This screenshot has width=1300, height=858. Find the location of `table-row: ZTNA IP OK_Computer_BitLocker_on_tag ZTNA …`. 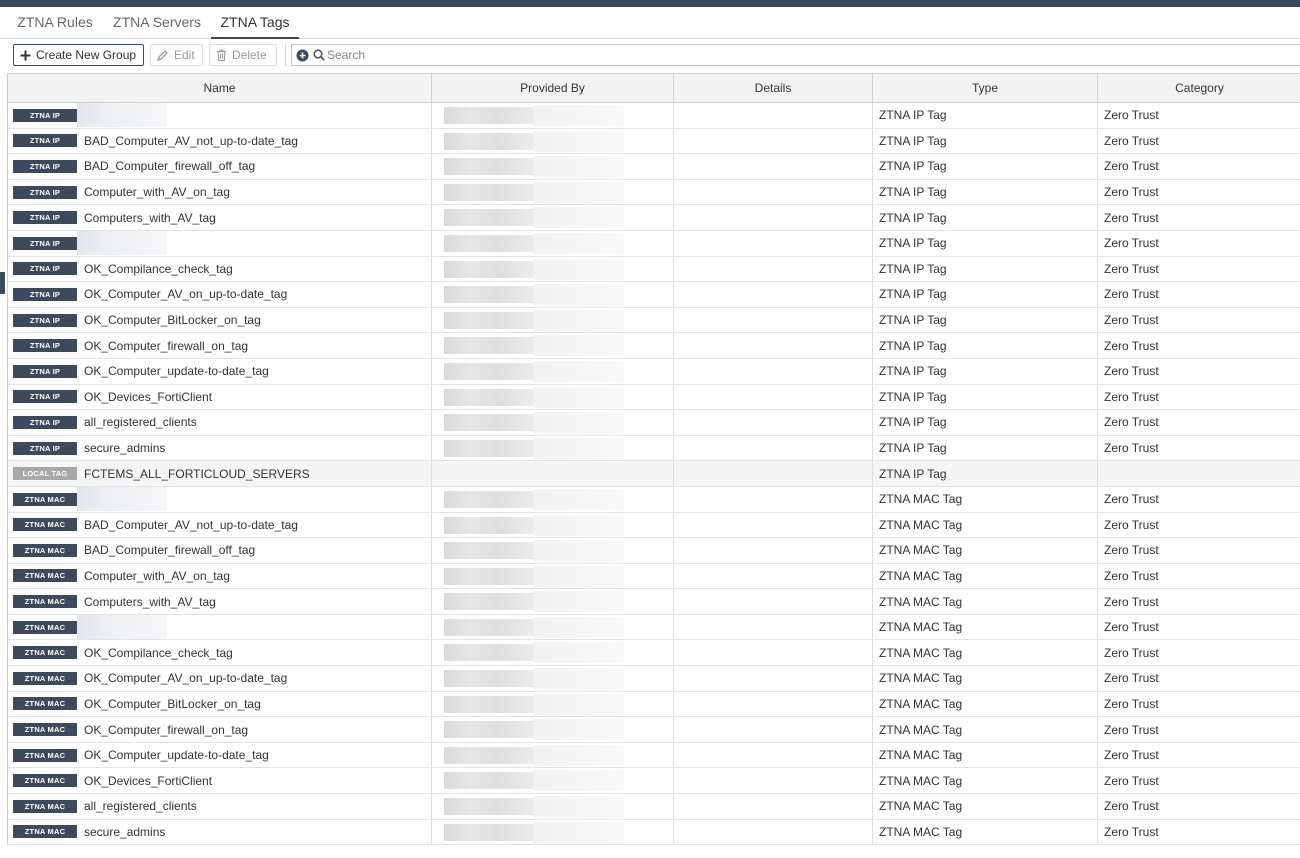

table-row: ZTNA IP OK_Computer_BitLocker_on_tag ZTNA … is located at coordinates (654, 320).